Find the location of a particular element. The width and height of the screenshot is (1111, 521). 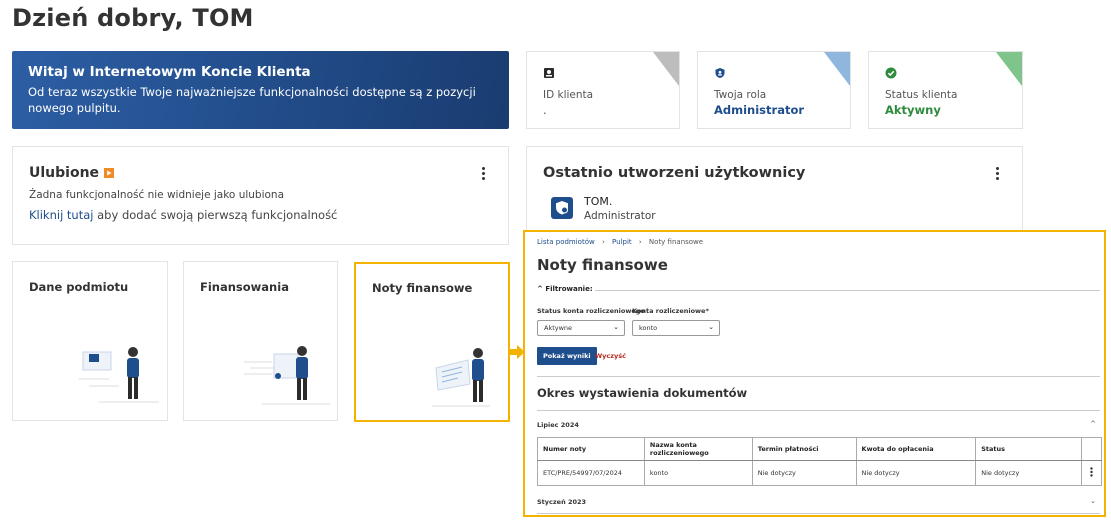

tile-entity-data-title: Dane podmiotu is located at coordinates (79, 287).